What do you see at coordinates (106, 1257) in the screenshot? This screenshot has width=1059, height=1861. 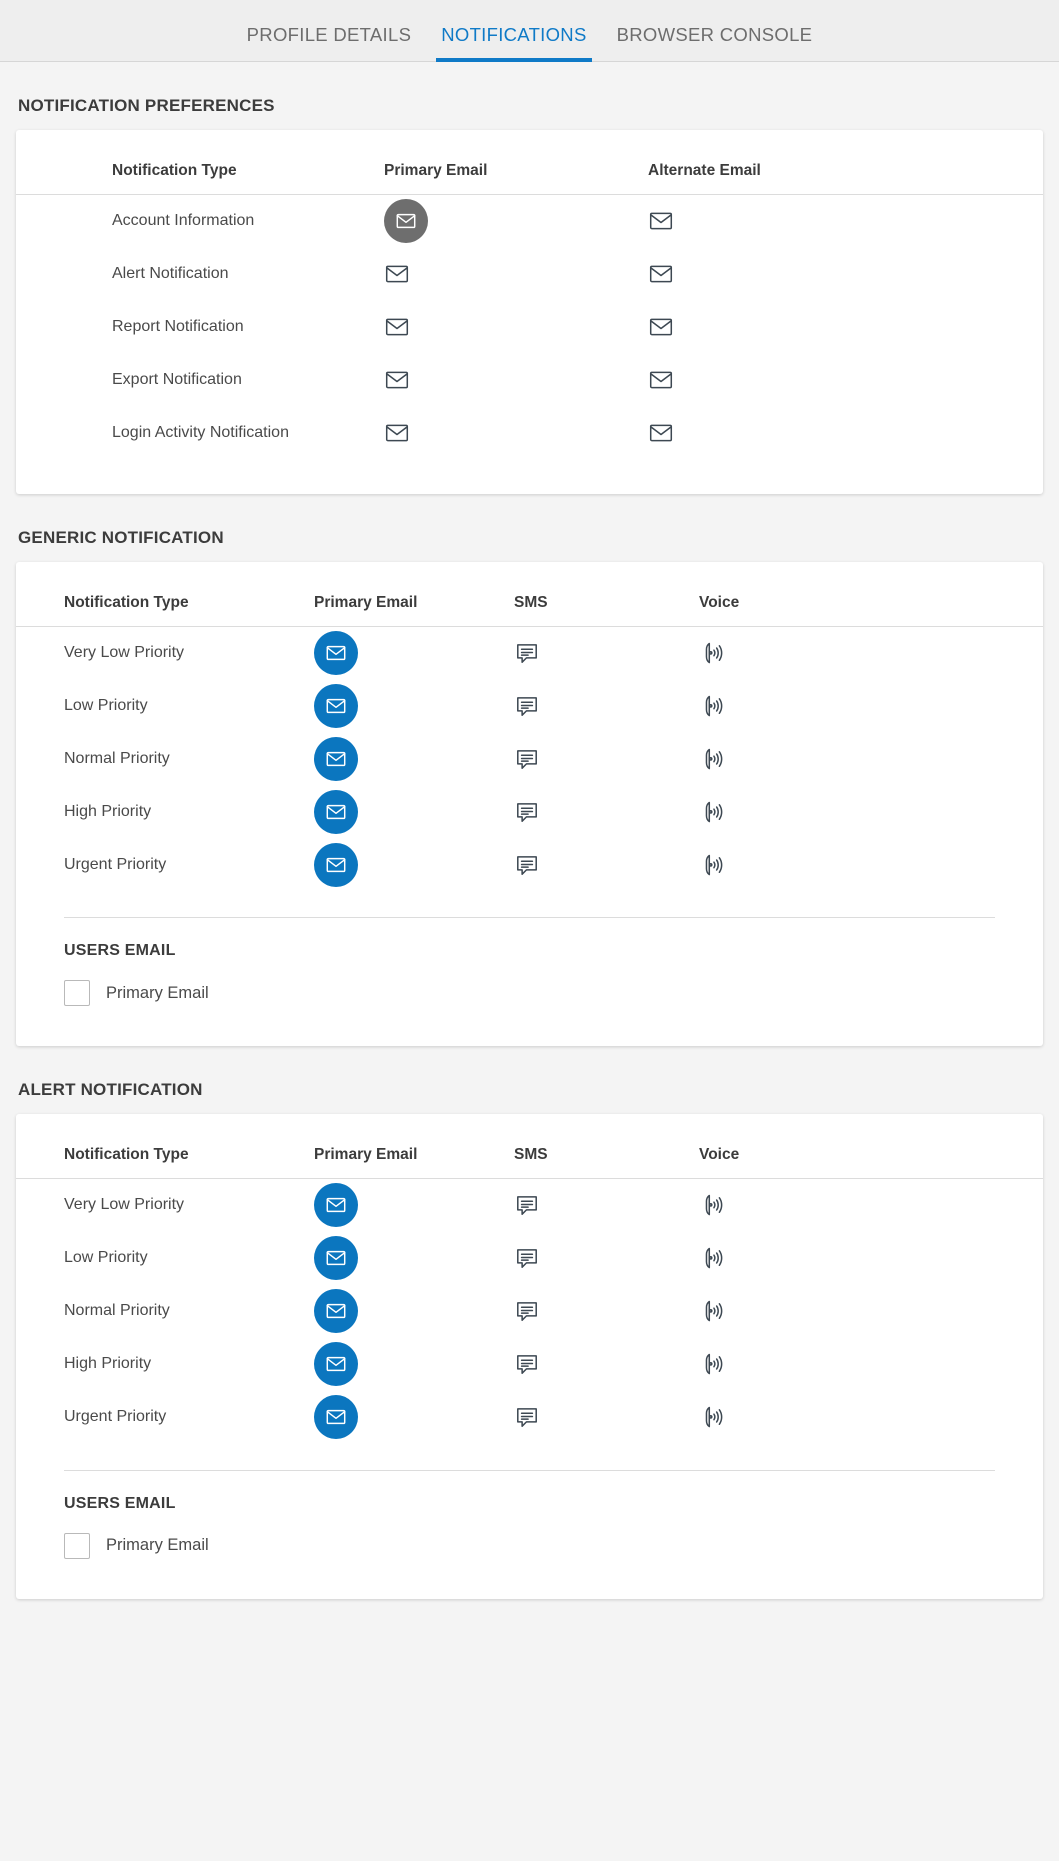 I see `row-label: Low Priority` at bounding box center [106, 1257].